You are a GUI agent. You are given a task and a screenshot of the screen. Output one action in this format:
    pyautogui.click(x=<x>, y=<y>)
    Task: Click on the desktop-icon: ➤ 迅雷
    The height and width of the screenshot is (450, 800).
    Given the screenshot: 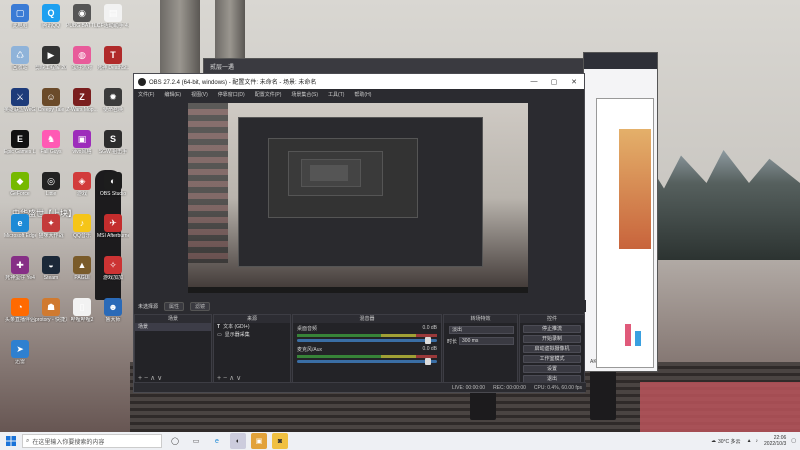 What is the action you would take?
    pyautogui.click(x=20, y=352)
    